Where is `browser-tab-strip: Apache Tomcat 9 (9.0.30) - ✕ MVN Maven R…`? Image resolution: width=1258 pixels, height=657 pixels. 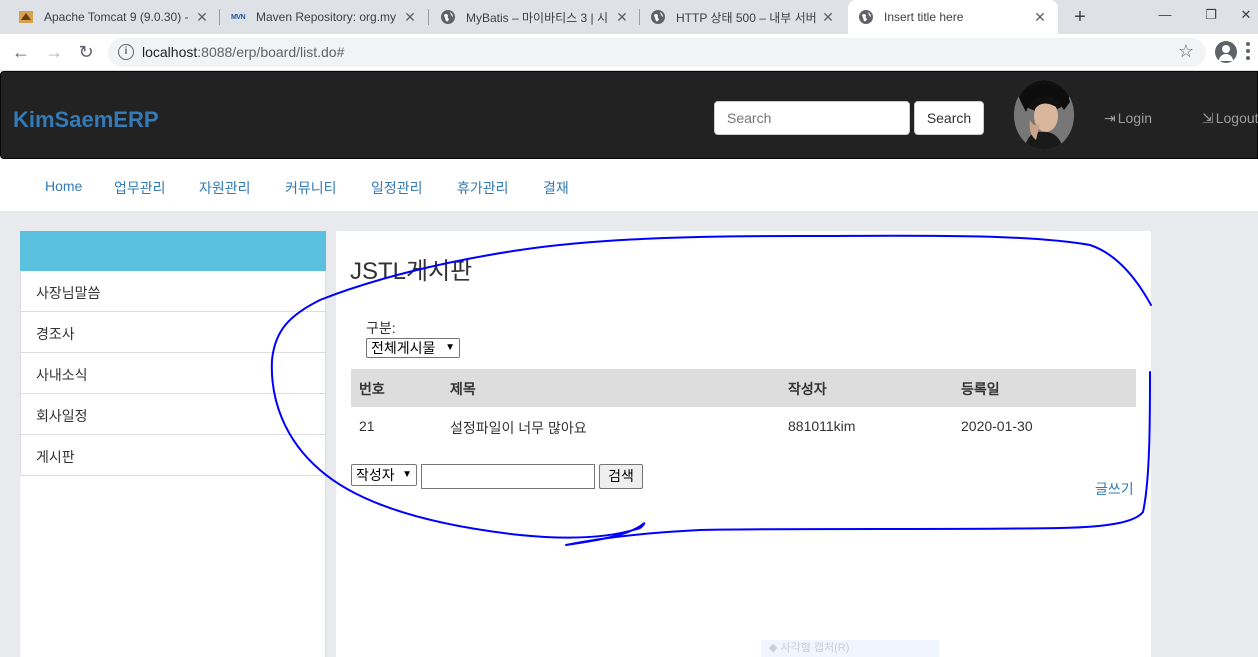 browser-tab-strip: Apache Tomcat 9 (9.0.30) - ✕ MVN Maven R… is located at coordinates (629, 17).